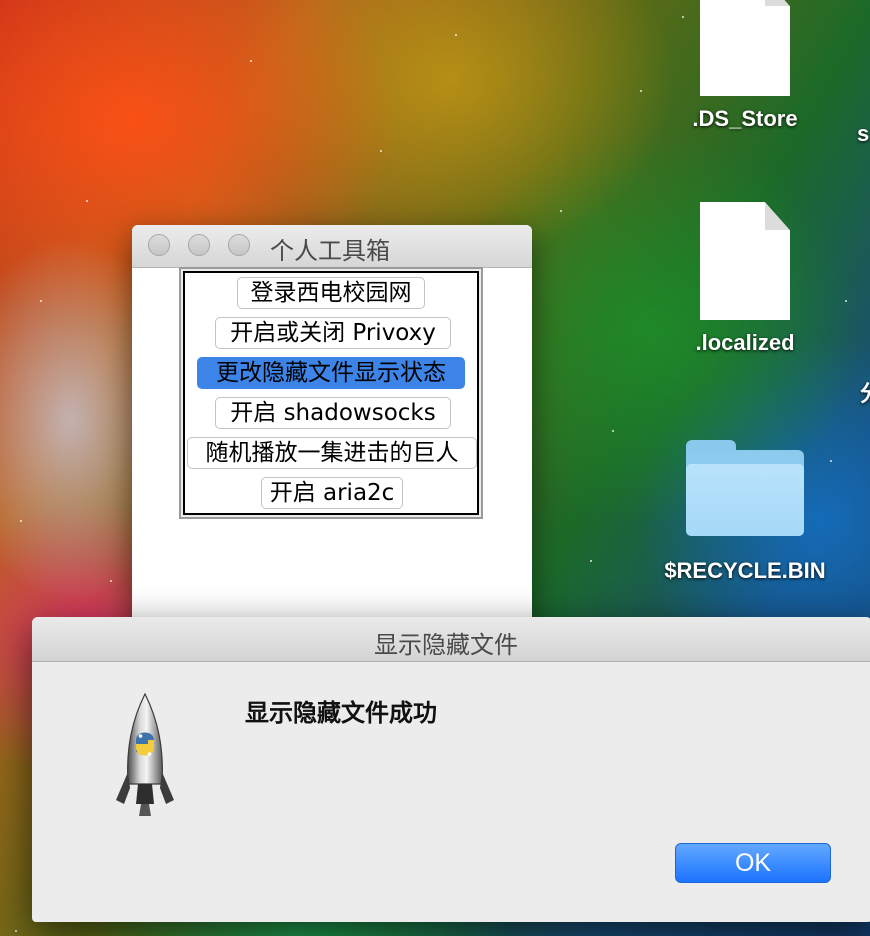  I want to click on play-random-episode-button: 随机播放一集进击的巨人, so click(332, 453).